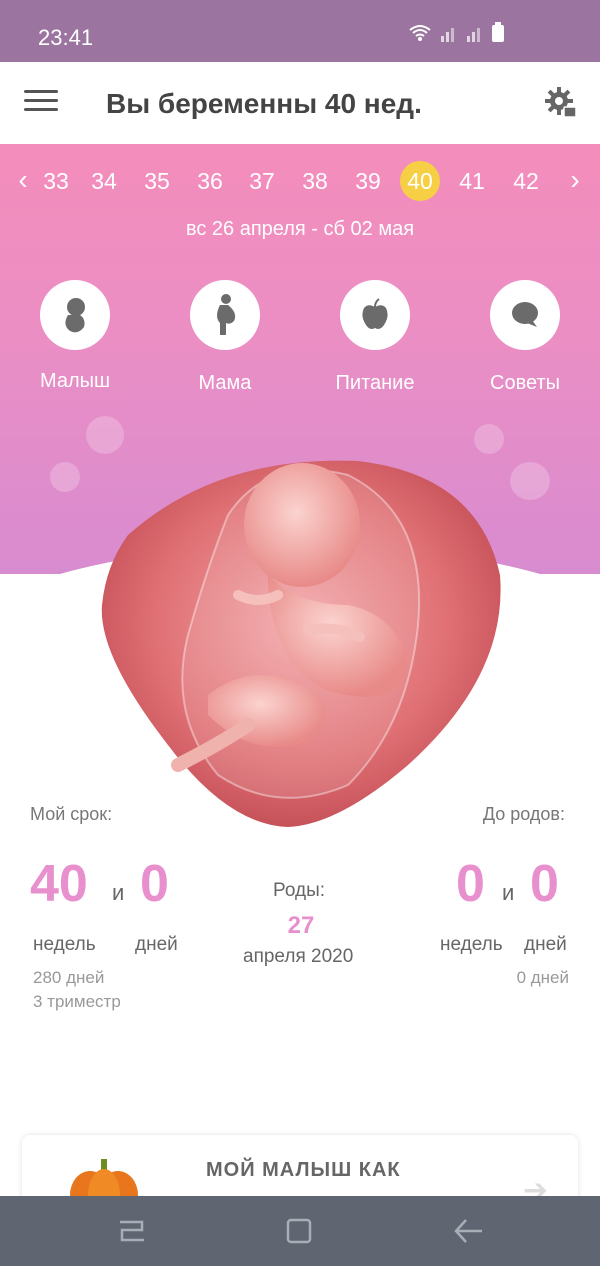  I want to click on signal-icon, so click(447, 35).